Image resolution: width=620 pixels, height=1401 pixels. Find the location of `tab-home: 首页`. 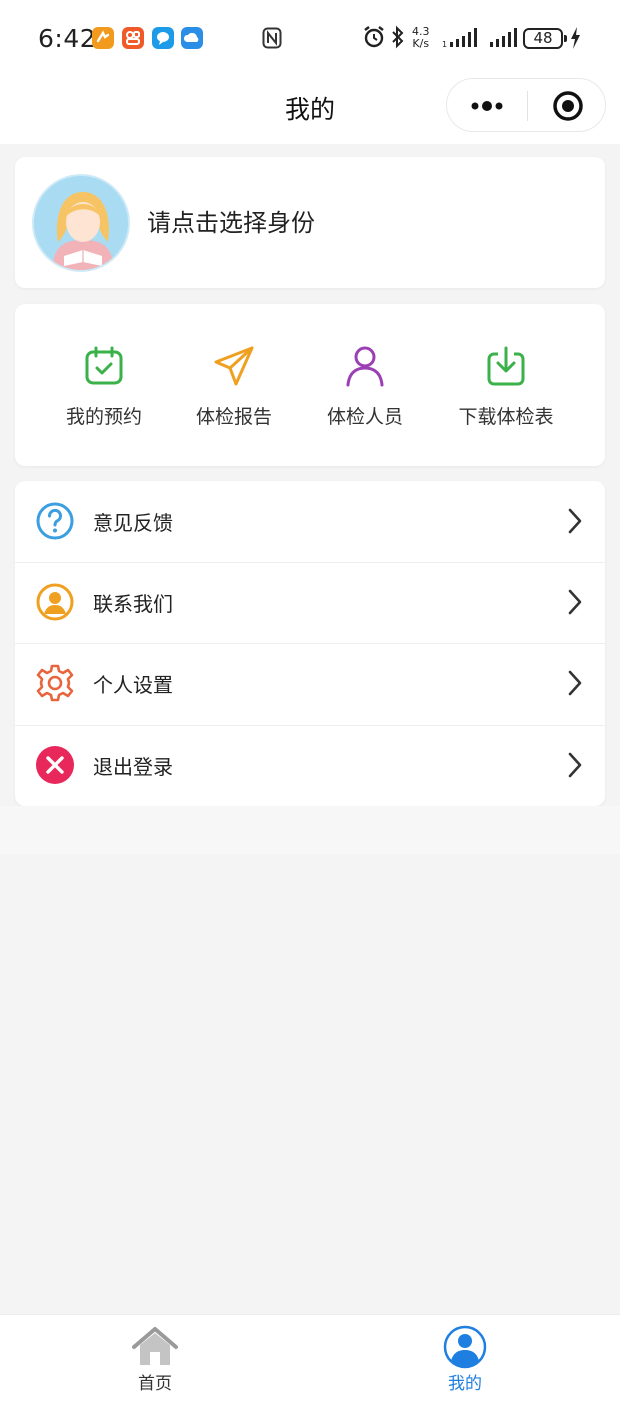

tab-home: 首页 is located at coordinates (155, 1358).